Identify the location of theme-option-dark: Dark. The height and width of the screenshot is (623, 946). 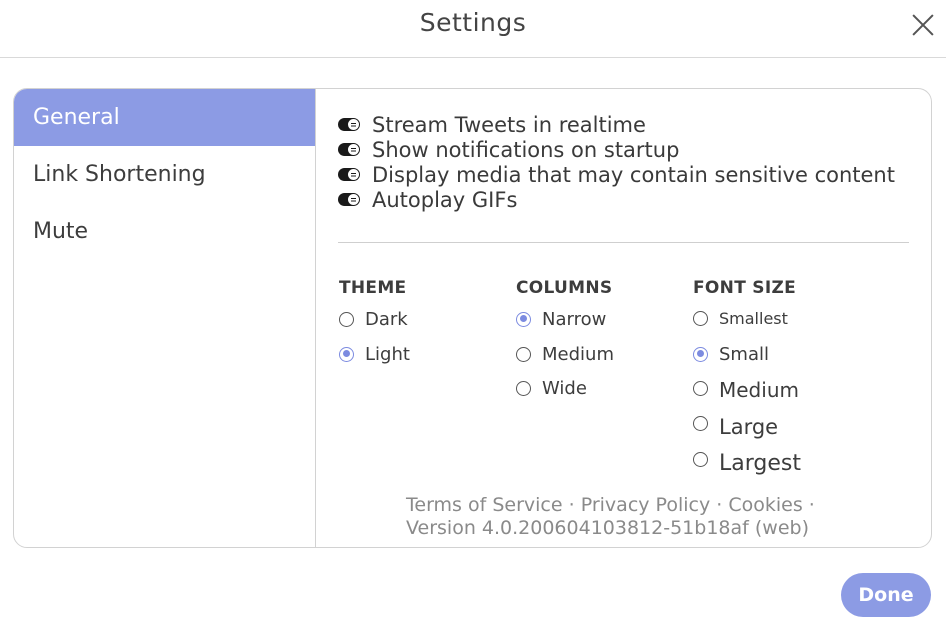
(374, 319).